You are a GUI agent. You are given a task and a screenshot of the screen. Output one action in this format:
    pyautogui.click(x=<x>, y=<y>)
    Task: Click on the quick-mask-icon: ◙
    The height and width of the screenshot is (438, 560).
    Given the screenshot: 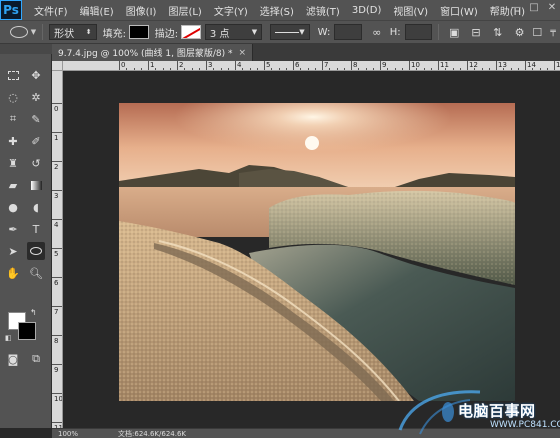 What is the action you would take?
    pyautogui.click(x=13, y=359)
    